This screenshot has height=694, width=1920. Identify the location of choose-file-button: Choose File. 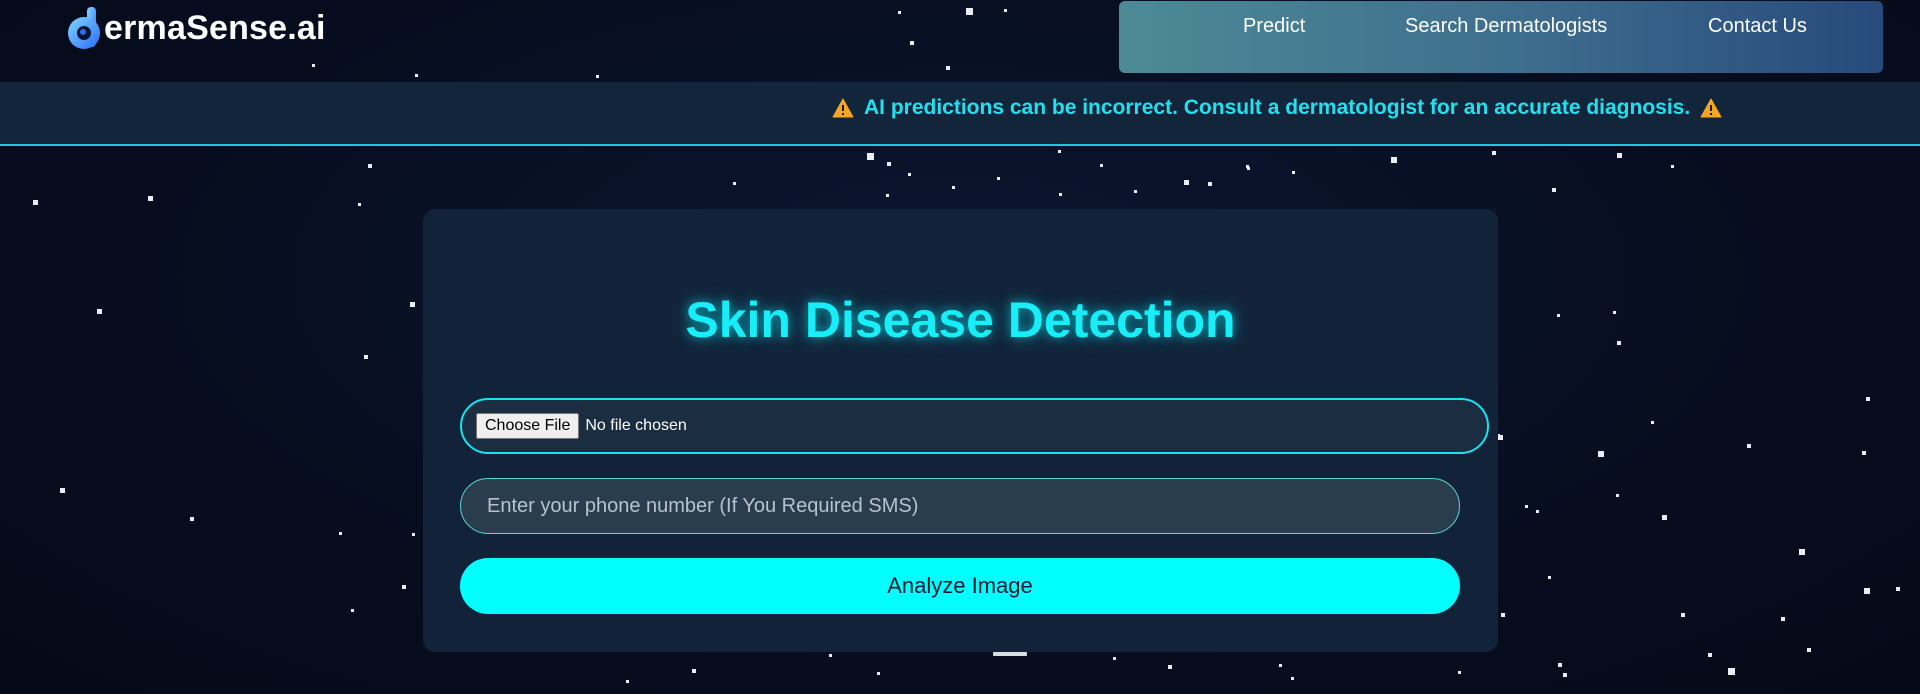
(528, 426).